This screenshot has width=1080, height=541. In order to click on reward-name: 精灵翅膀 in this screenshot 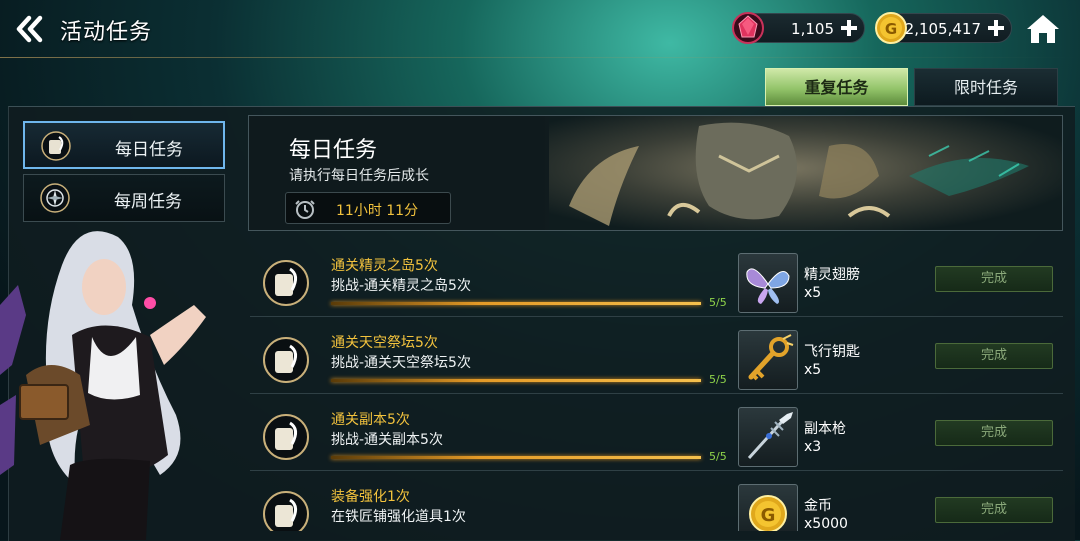, I will do `click(832, 275)`.